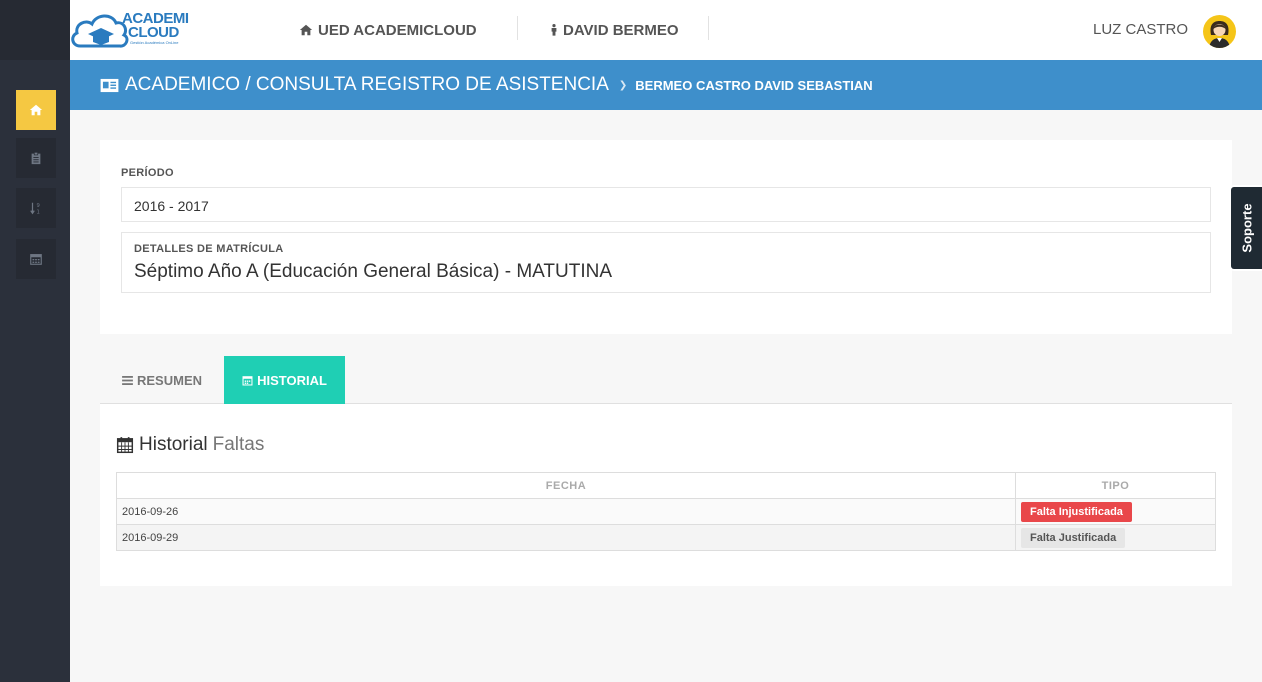 Image resolution: width=1262 pixels, height=682 pixels. What do you see at coordinates (1073, 537) in the screenshot?
I see `status-badge: Falta Justificada` at bounding box center [1073, 537].